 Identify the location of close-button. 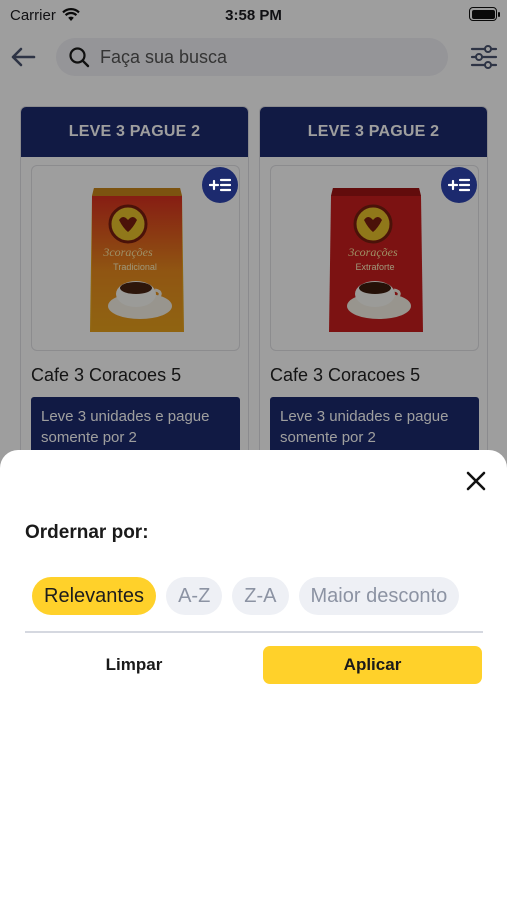
(476, 481).